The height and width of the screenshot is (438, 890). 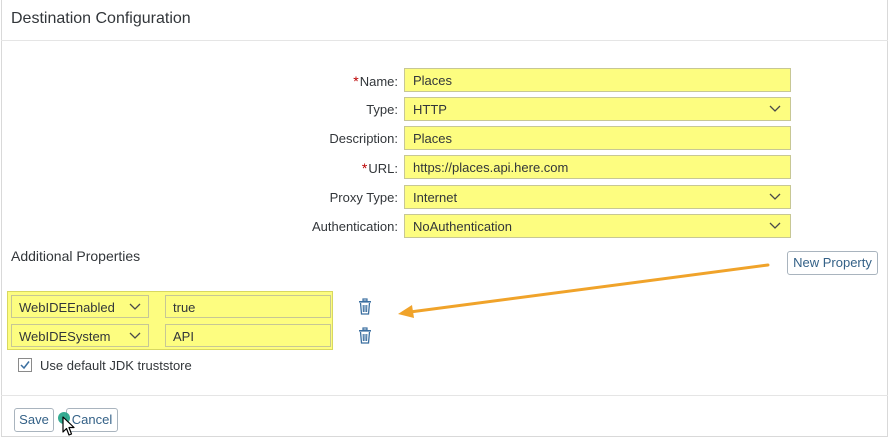 What do you see at coordinates (101, 18) in the screenshot?
I see `page-title: Destination Configuration` at bounding box center [101, 18].